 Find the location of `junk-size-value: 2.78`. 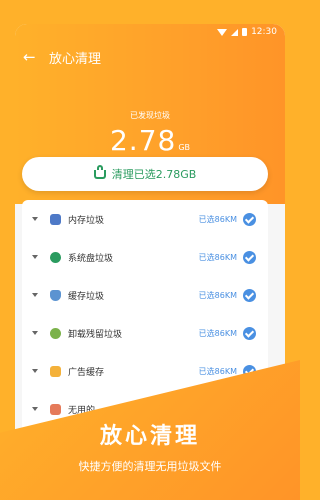

junk-size-value: 2.78 is located at coordinates (143, 140).